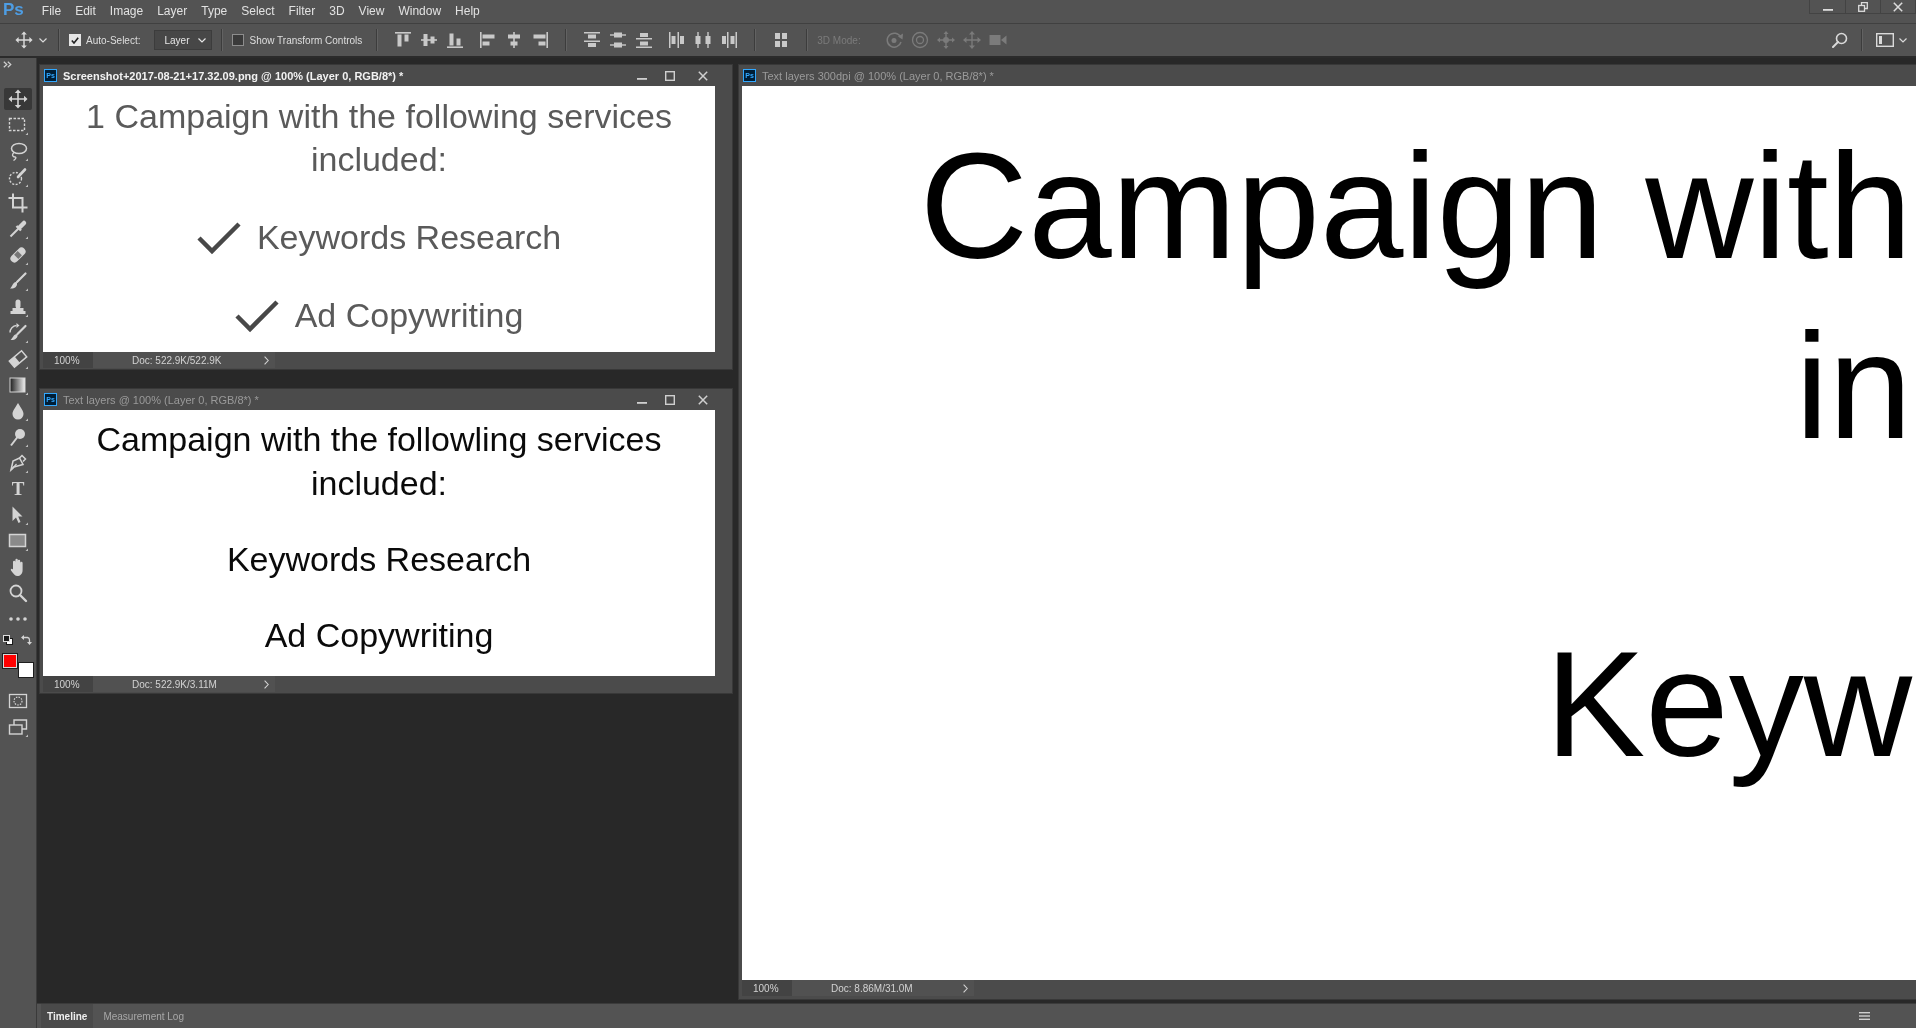  I want to click on menu-item: Window, so click(420, 11).